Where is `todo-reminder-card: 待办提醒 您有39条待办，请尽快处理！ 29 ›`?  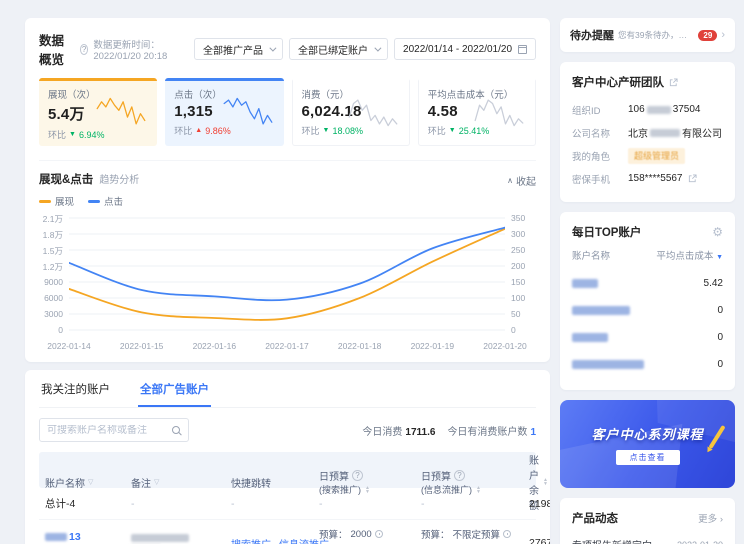 todo-reminder-card: 待办提醒 您有39条待办，请尽快处理！ 29 › is located at coordinates (647, 35).